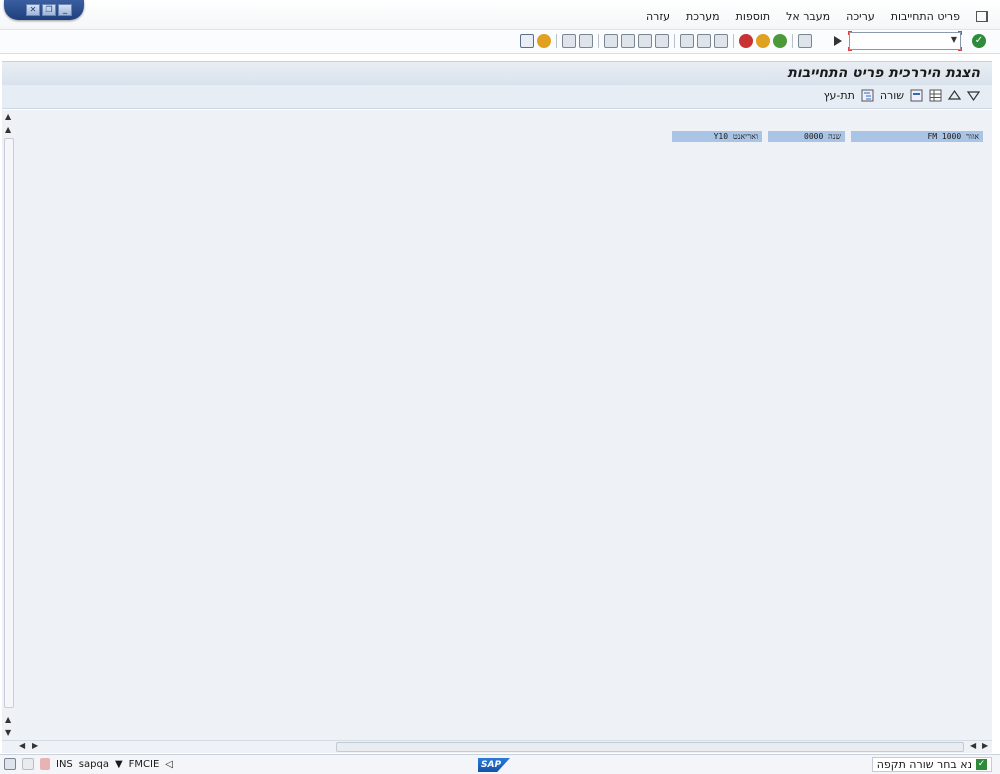 This screenshot has width=1000, height=774. I want to click on title-bar: הצגת היררכית פריט התחייבות, so click(497, 73).